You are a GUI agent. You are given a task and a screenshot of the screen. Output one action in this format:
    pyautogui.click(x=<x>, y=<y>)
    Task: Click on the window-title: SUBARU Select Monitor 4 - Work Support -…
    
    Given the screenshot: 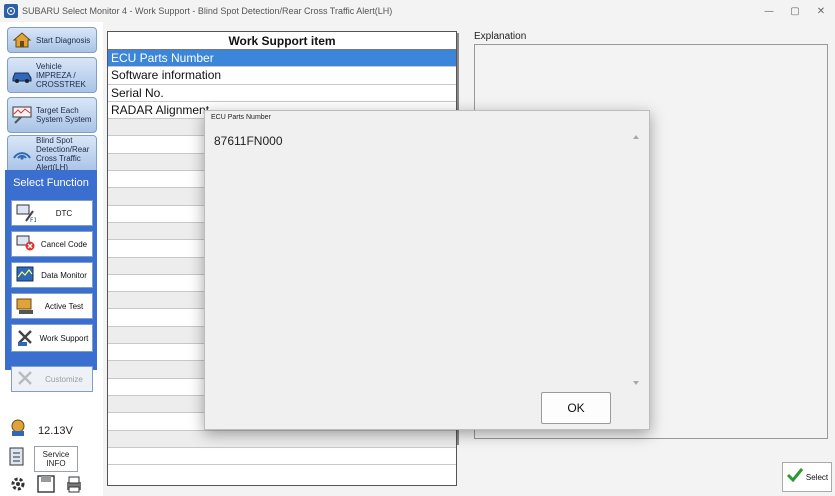 What is the action you would take?
    pyautogui.click(x=207, y=11)
    